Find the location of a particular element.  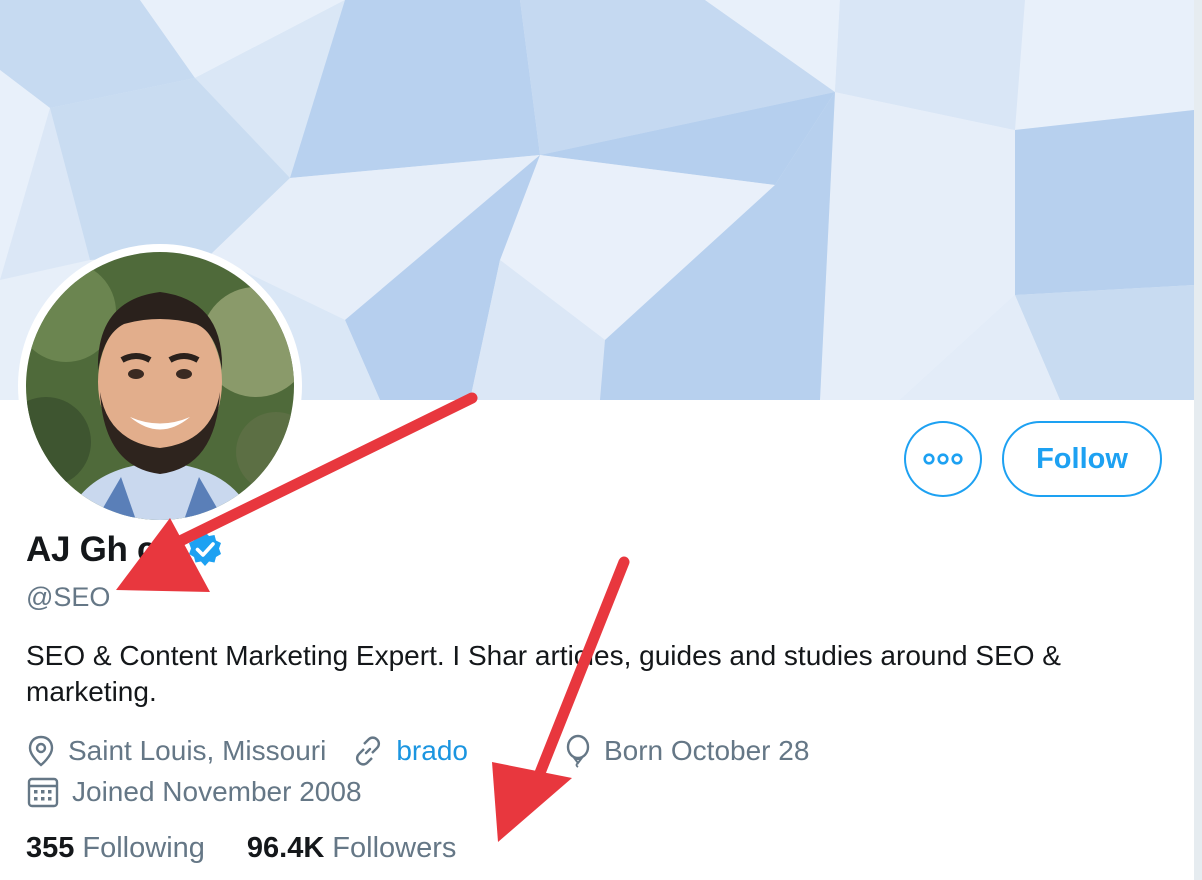

birthday-item: Born October 28 is located at coordinates (686, 751).